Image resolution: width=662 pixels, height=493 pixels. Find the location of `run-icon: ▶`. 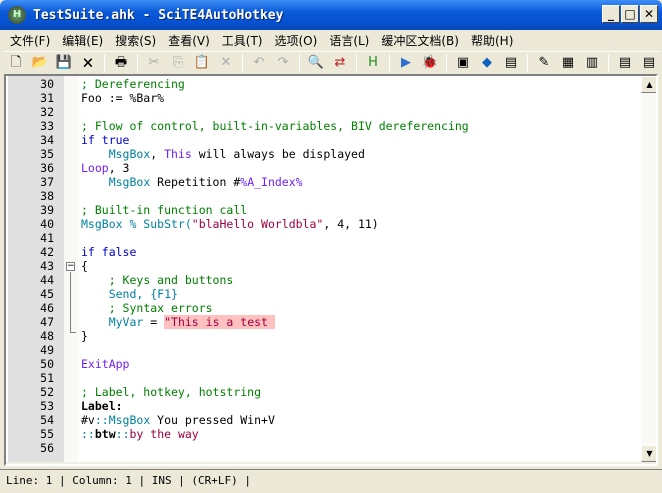

run-icon: ▶ is located at coordinates (406, 63).